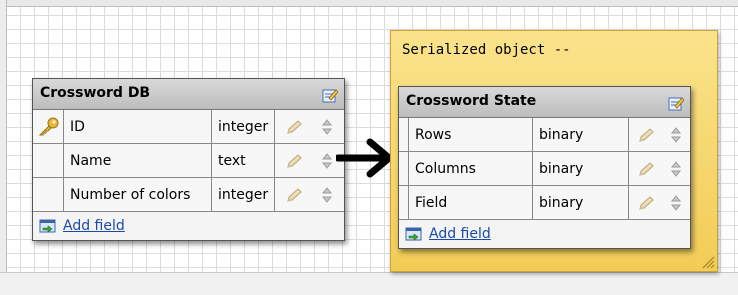  I want to click on note-resize-icon, so click(707, 261).